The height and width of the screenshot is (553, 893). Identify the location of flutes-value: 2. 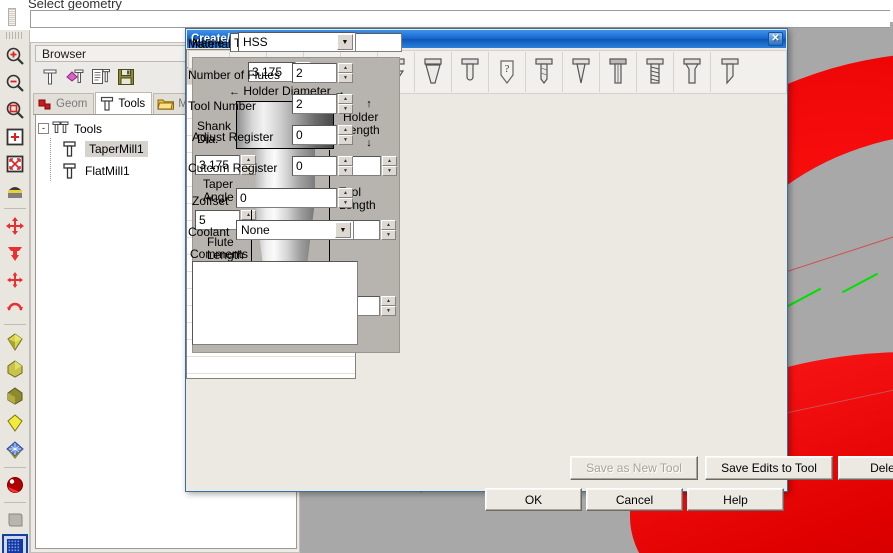
(314, 73).